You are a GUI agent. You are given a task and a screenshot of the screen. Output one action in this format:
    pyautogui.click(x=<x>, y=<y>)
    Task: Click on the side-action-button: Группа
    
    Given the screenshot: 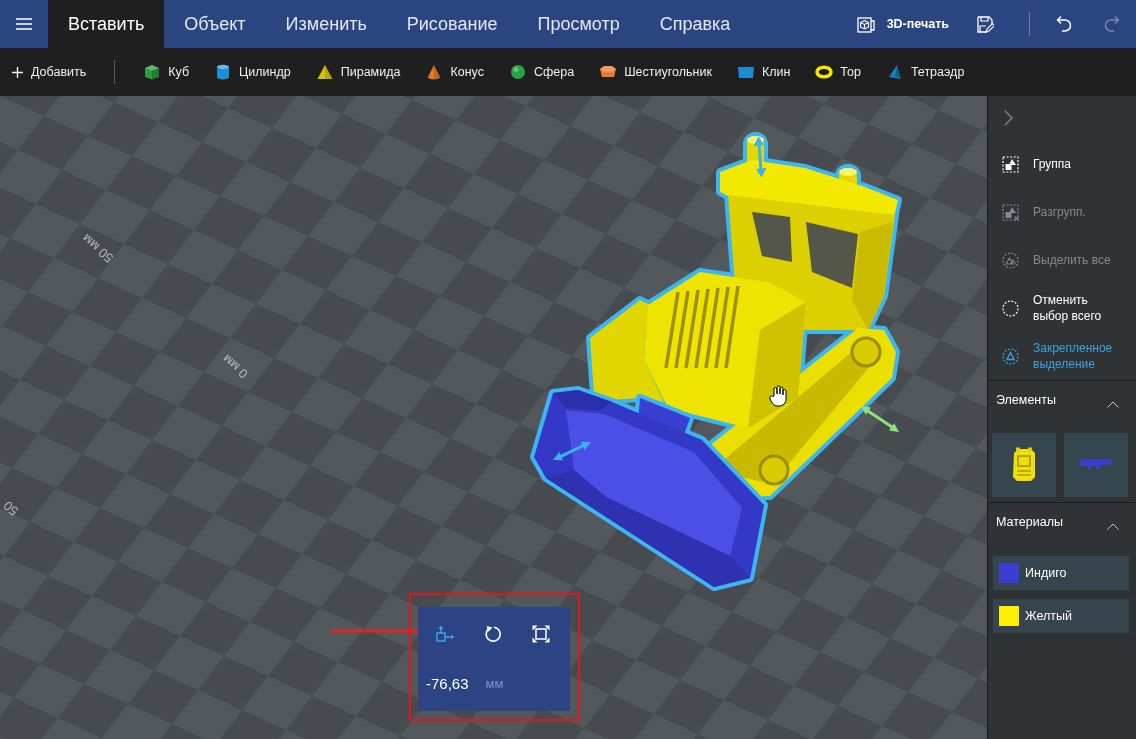 What is the action you would take?
    pyautogui.click(x=1062, y=164)
    